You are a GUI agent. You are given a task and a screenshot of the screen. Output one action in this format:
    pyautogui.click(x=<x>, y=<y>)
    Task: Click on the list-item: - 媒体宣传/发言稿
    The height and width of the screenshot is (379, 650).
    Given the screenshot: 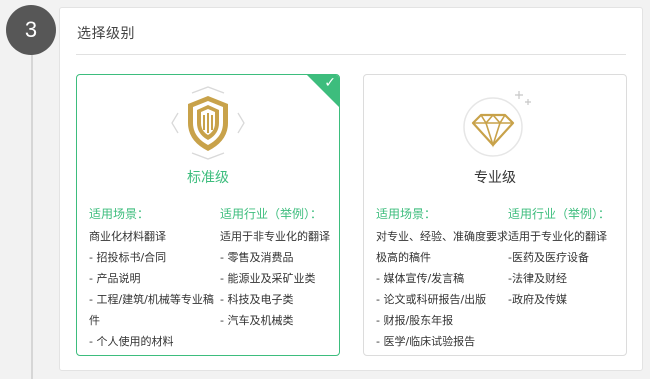 What is the action you would take?
    pyautogui.click(x=420, y=278)
    